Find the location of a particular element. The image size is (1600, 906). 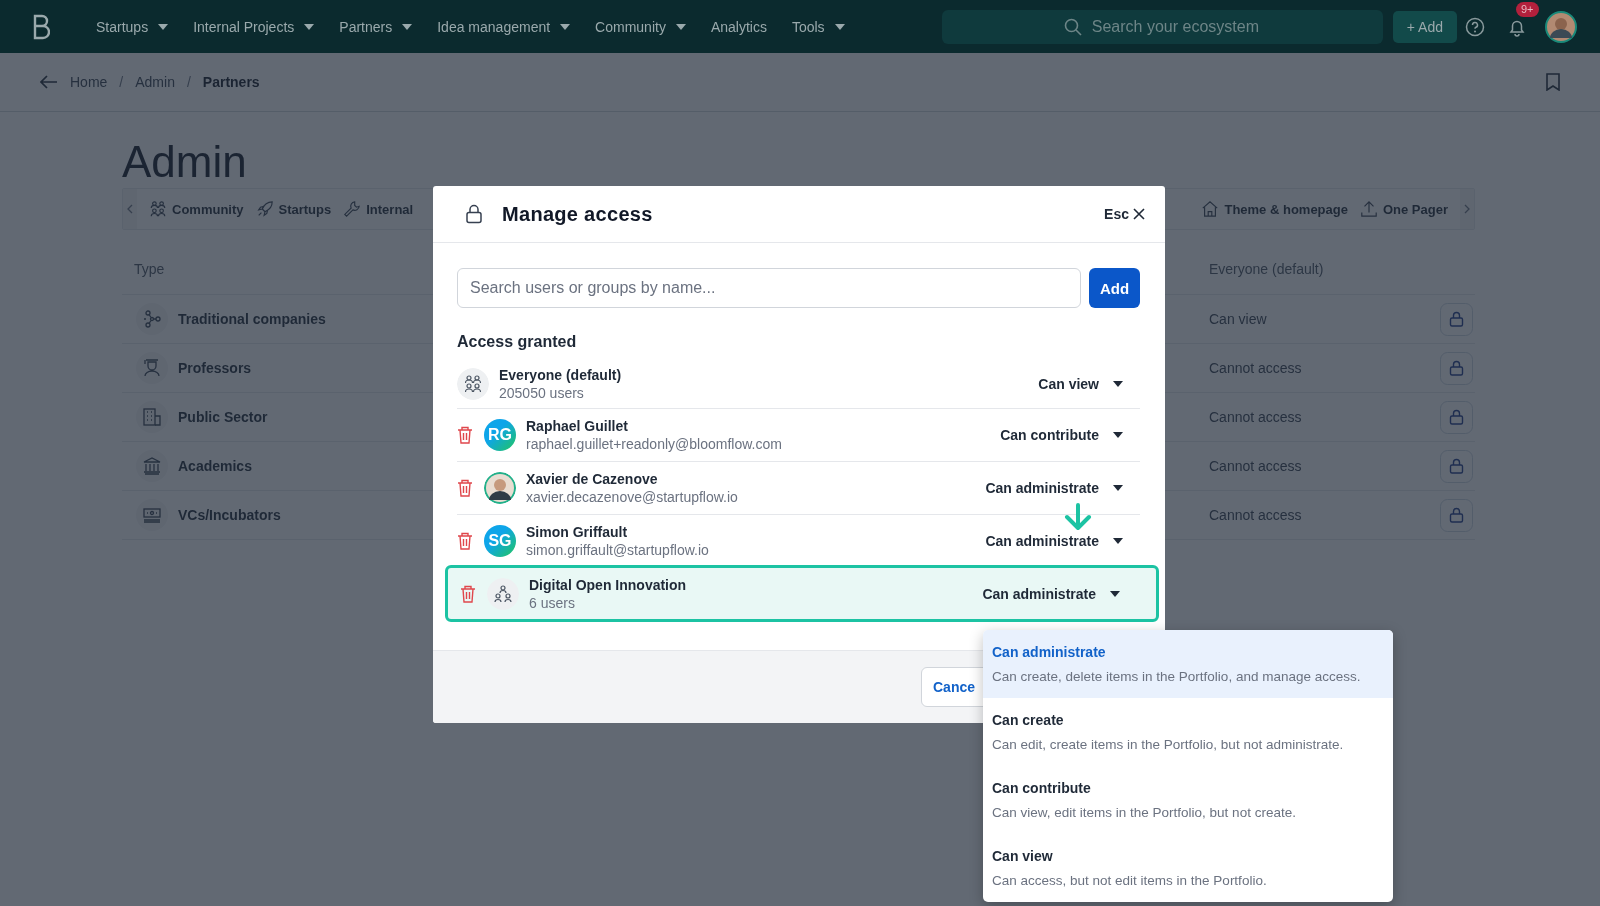

team-avatar is located at coordinates (503, 593).